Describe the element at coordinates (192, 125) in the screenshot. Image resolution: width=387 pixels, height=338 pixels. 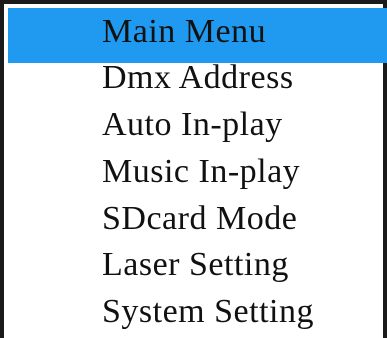
I see `menu-item-auto-in-play: Auto In-play` at that location.